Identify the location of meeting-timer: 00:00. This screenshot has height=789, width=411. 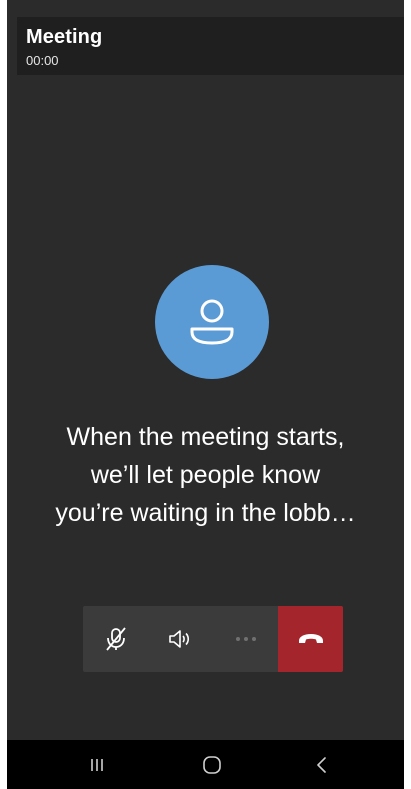
(42, 60).